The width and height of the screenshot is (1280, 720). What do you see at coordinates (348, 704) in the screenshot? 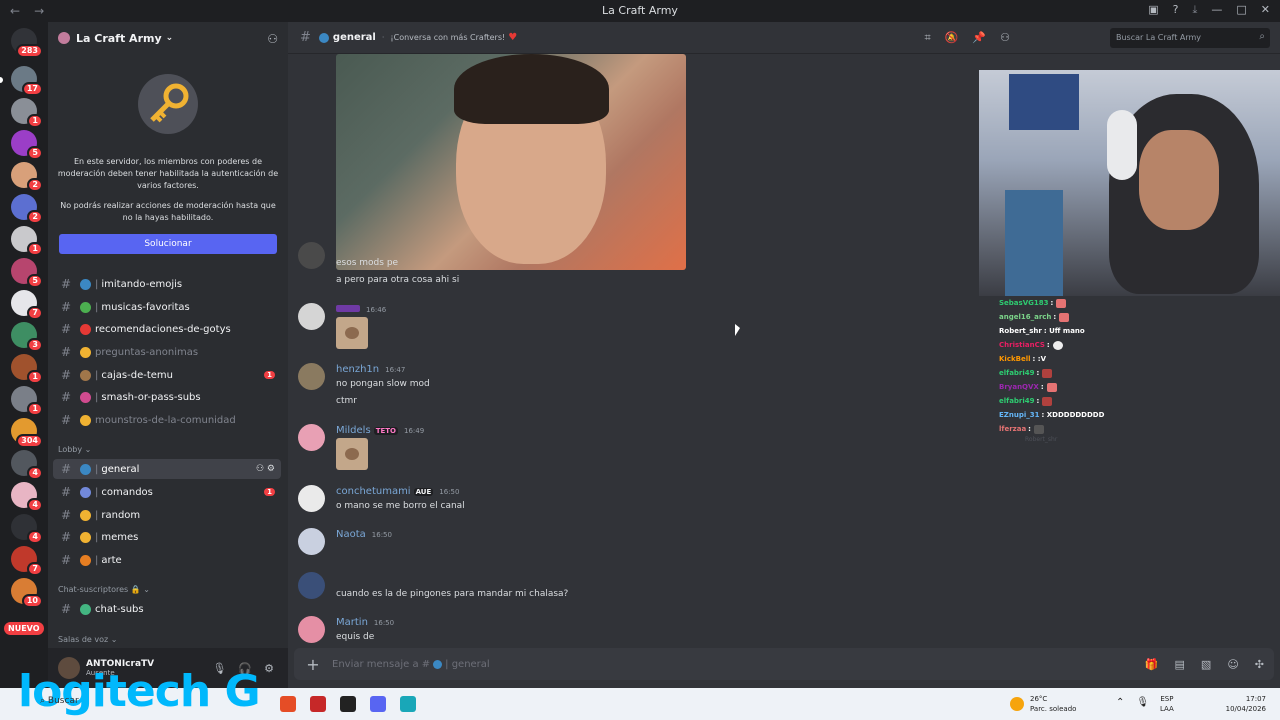
I see `obs-icon` at bounding box center [348, 704].